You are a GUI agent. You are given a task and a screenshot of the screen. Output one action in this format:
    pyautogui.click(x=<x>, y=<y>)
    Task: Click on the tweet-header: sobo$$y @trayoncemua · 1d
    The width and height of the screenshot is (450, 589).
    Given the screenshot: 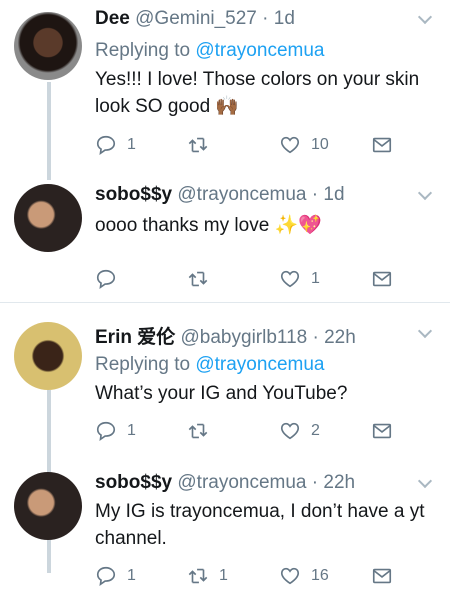 What is the action you would take?
    pyautogui.click(x=220, y=195)
    